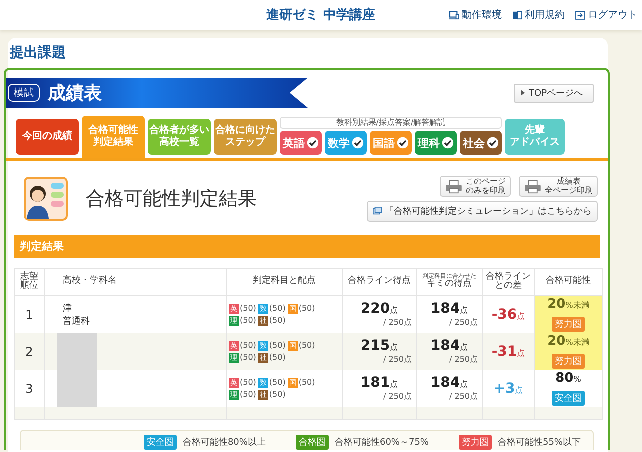 The image size is (642, 452). Describe the element at coordinates (380, 383) in the screenshot. I see `pass-line-score: 181点` at that location.